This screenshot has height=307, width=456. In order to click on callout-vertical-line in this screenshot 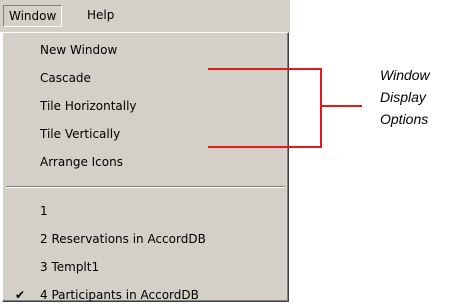, I will do `click(321, 108)`.